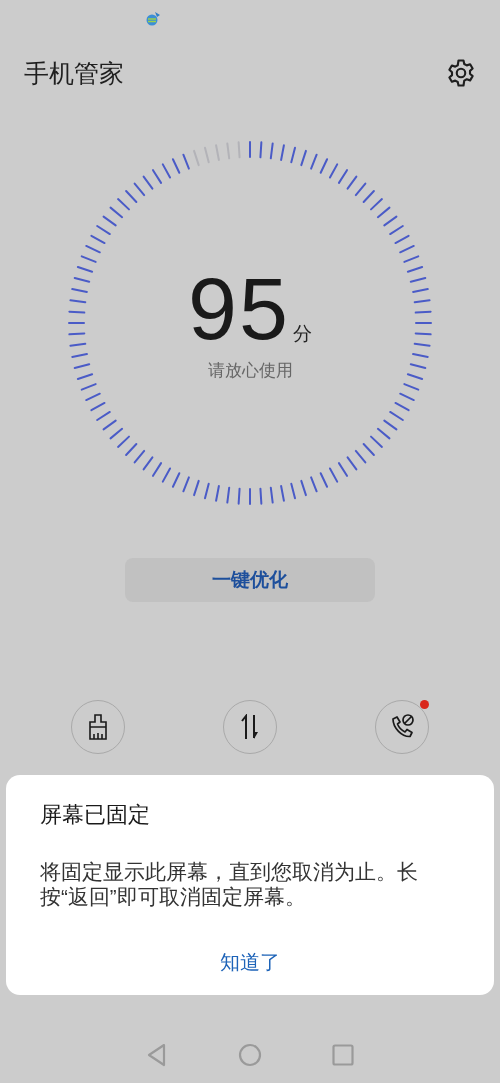  Describe the element at coordinates (250, 962) in the screenshot. I see `got-it-button: 知道了` at that location.